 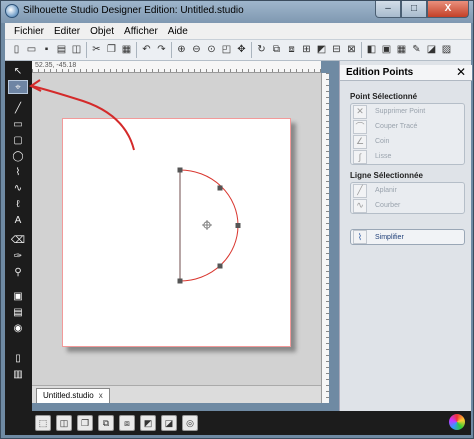 What do you see at coordinates (209, 225) in the screenshot?
I see `design-shape-layer` at bounding box center [209, 225].